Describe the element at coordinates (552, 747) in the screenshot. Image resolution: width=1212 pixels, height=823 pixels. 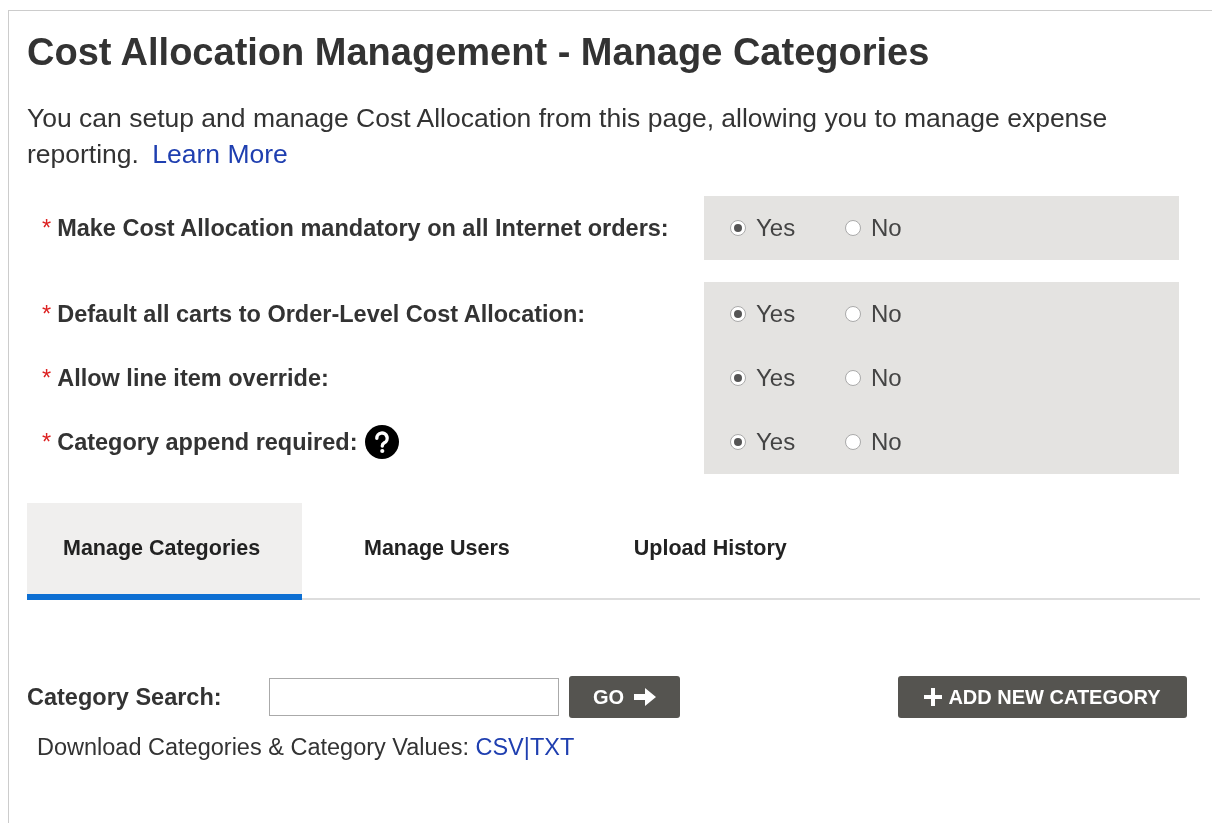
I see `download-link: TXT` at that location.